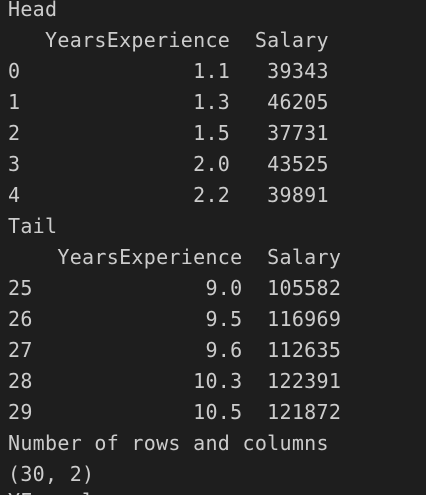 This screenshot has width=426, height=495. What do you see at coordinates (168, 133) in the screenshot?
I see `head-table-row: 2 1.5 37731` at bounding box center [168, 133].